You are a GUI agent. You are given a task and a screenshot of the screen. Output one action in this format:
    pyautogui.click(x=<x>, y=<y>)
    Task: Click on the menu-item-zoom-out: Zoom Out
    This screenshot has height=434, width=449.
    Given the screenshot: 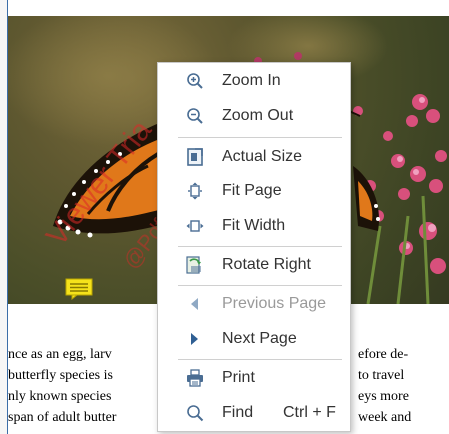 What is the action you would take?
    pyautogui.click(x=254, y=116)
    